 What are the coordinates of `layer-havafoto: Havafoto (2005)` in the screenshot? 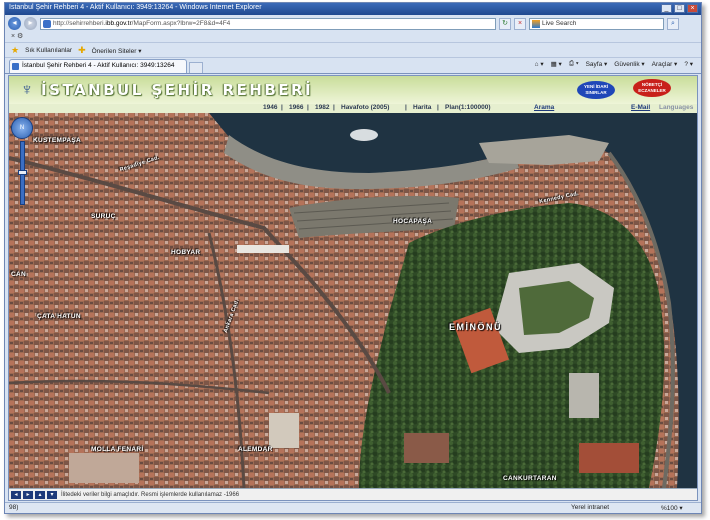 It's located at (365, 107).